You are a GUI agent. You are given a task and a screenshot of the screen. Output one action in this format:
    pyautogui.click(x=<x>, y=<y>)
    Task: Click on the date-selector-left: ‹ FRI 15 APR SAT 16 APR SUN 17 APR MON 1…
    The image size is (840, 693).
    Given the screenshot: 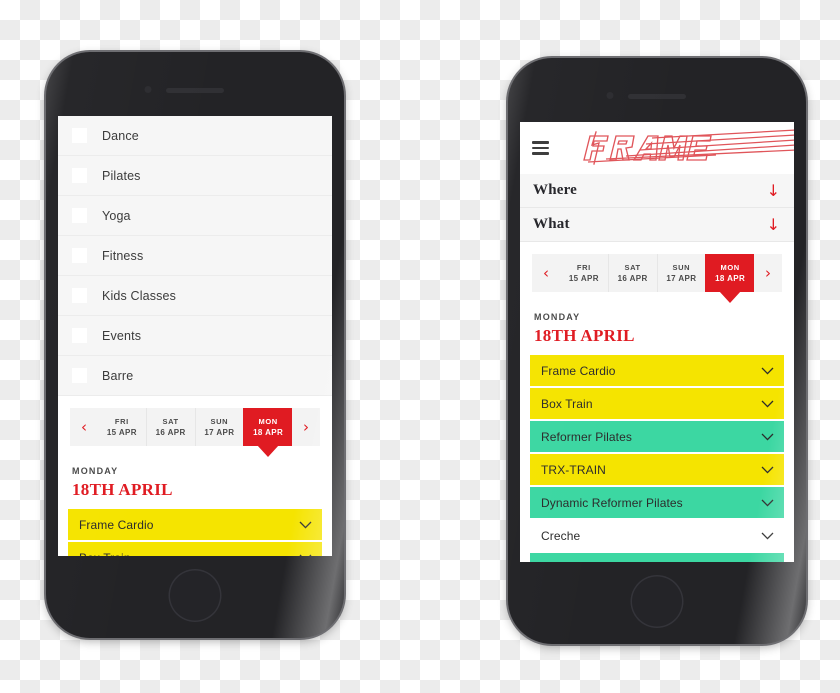 What is the action you would take?
    pyautogui.click(x=195, y=421)
    